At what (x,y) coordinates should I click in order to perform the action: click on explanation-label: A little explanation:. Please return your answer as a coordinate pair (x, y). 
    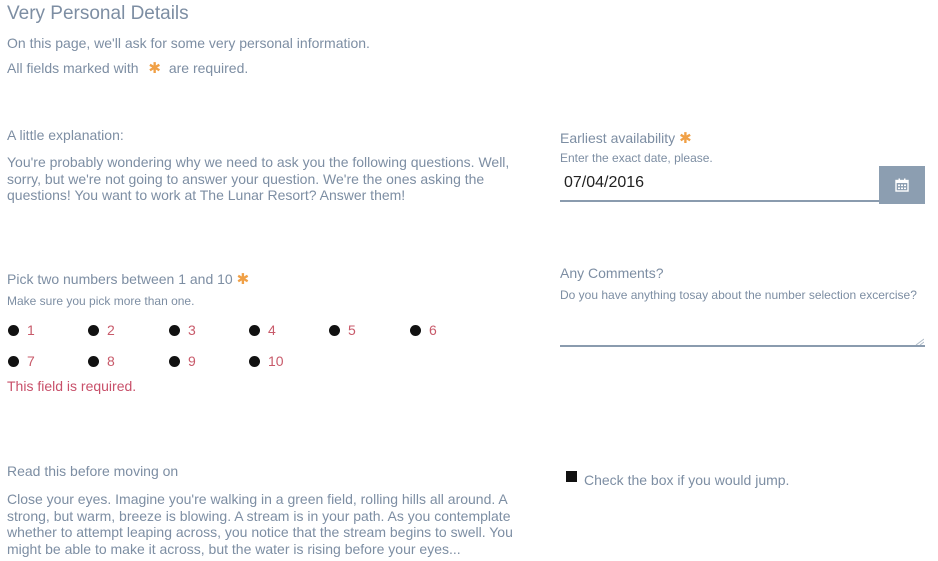
    Looking at the image, I should click on (65, 135).